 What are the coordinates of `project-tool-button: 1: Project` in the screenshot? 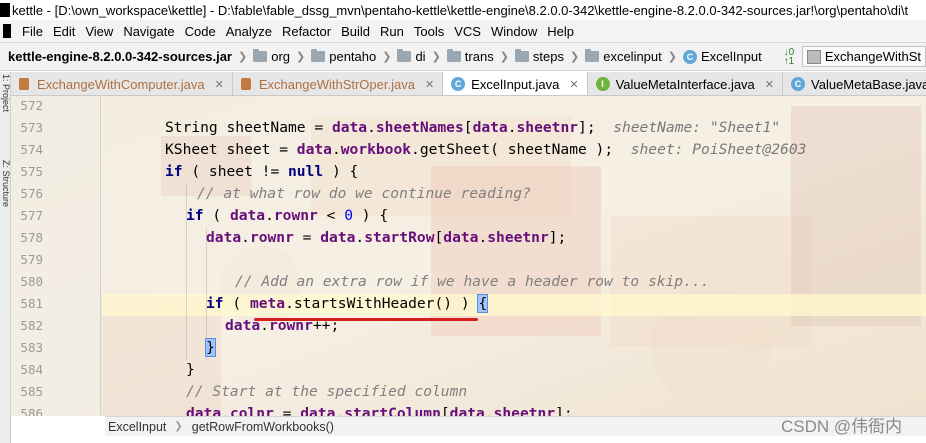 It's located at (5, 93).